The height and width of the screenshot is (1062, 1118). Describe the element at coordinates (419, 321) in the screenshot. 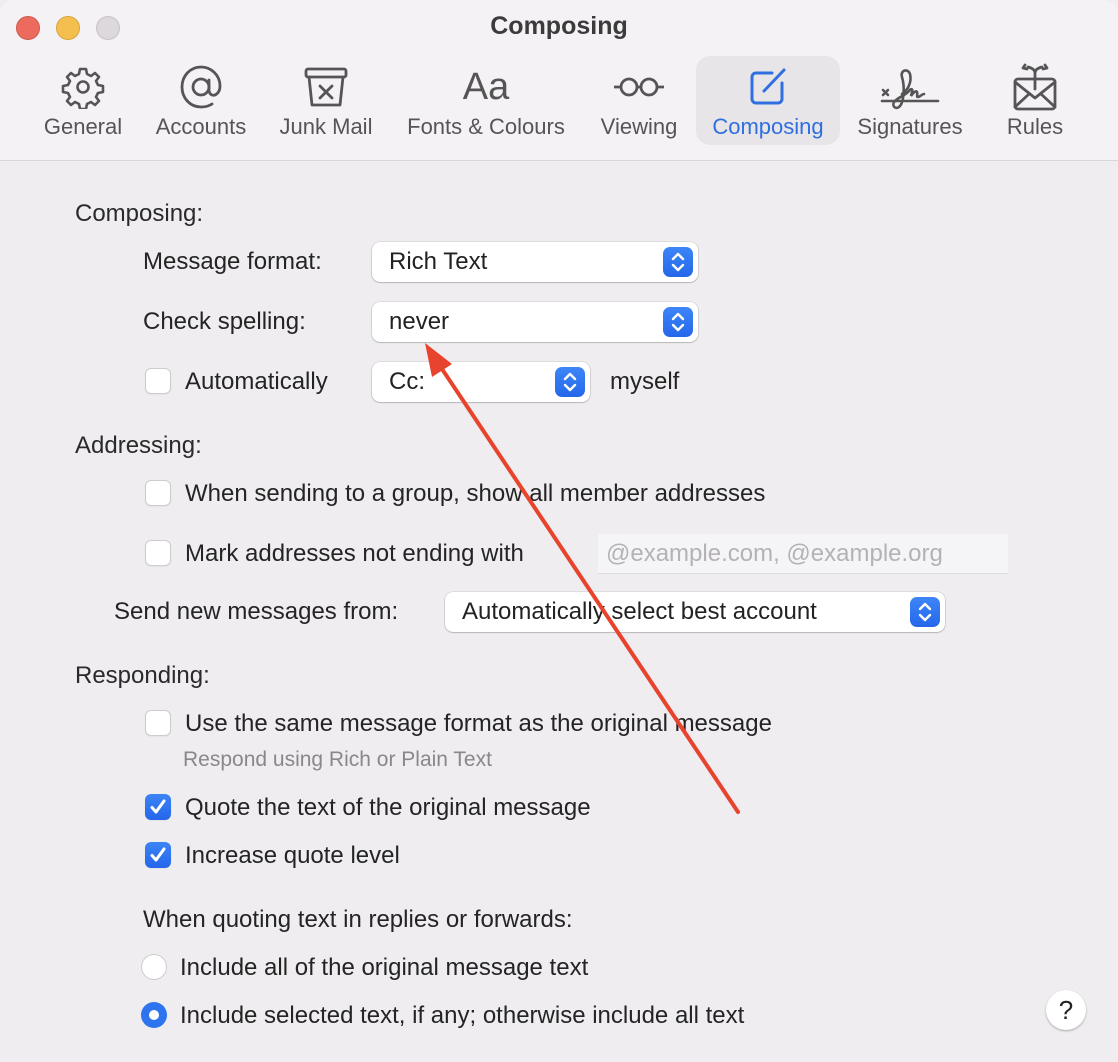

I see `check-spelling-value: never` at that location.